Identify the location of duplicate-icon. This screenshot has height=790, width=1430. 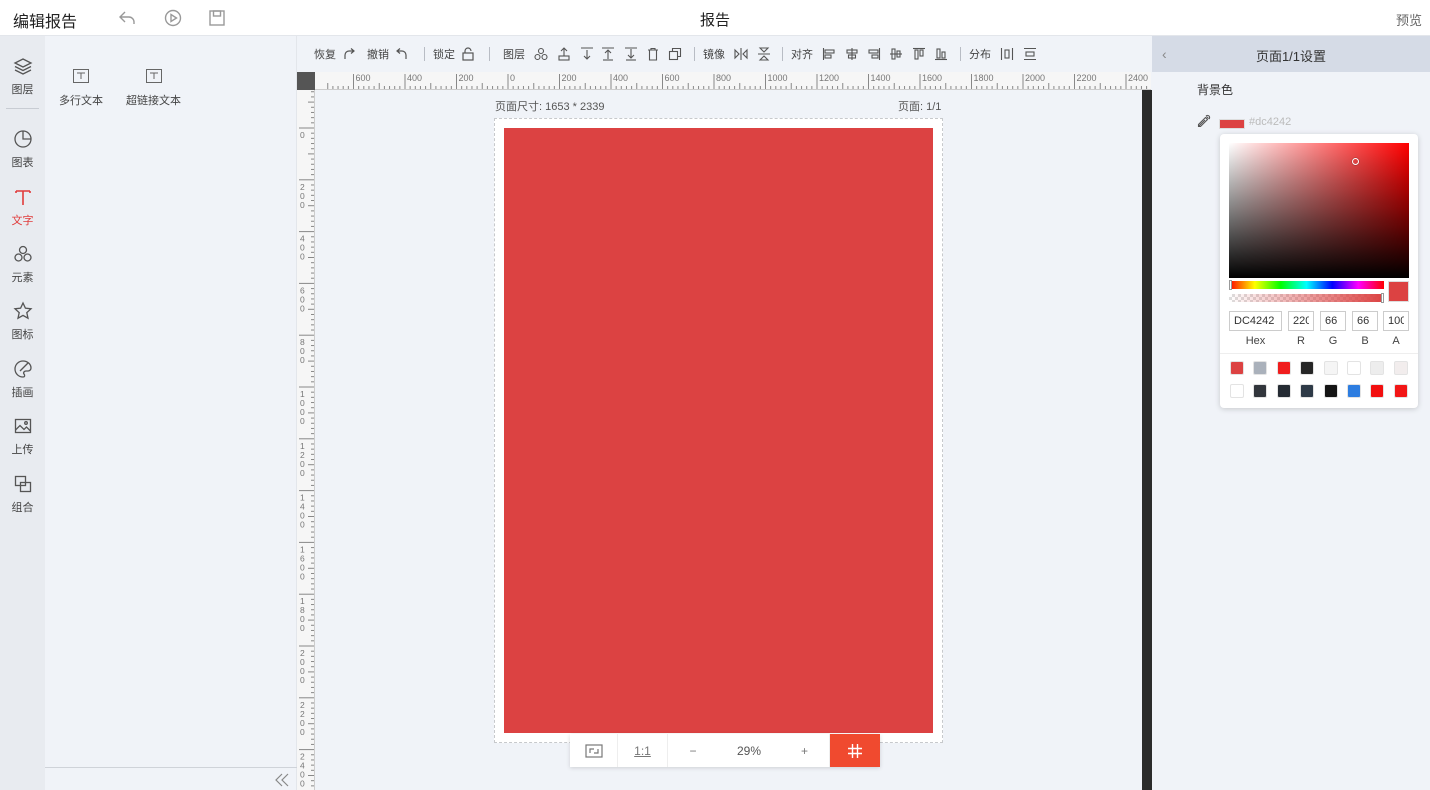
(675, 54).